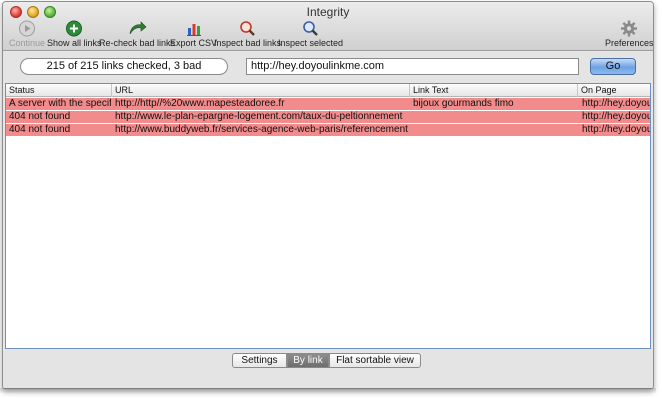  Describe the element at coordinates (27, 28) in the screenshot. I see `play-icon` at that location.